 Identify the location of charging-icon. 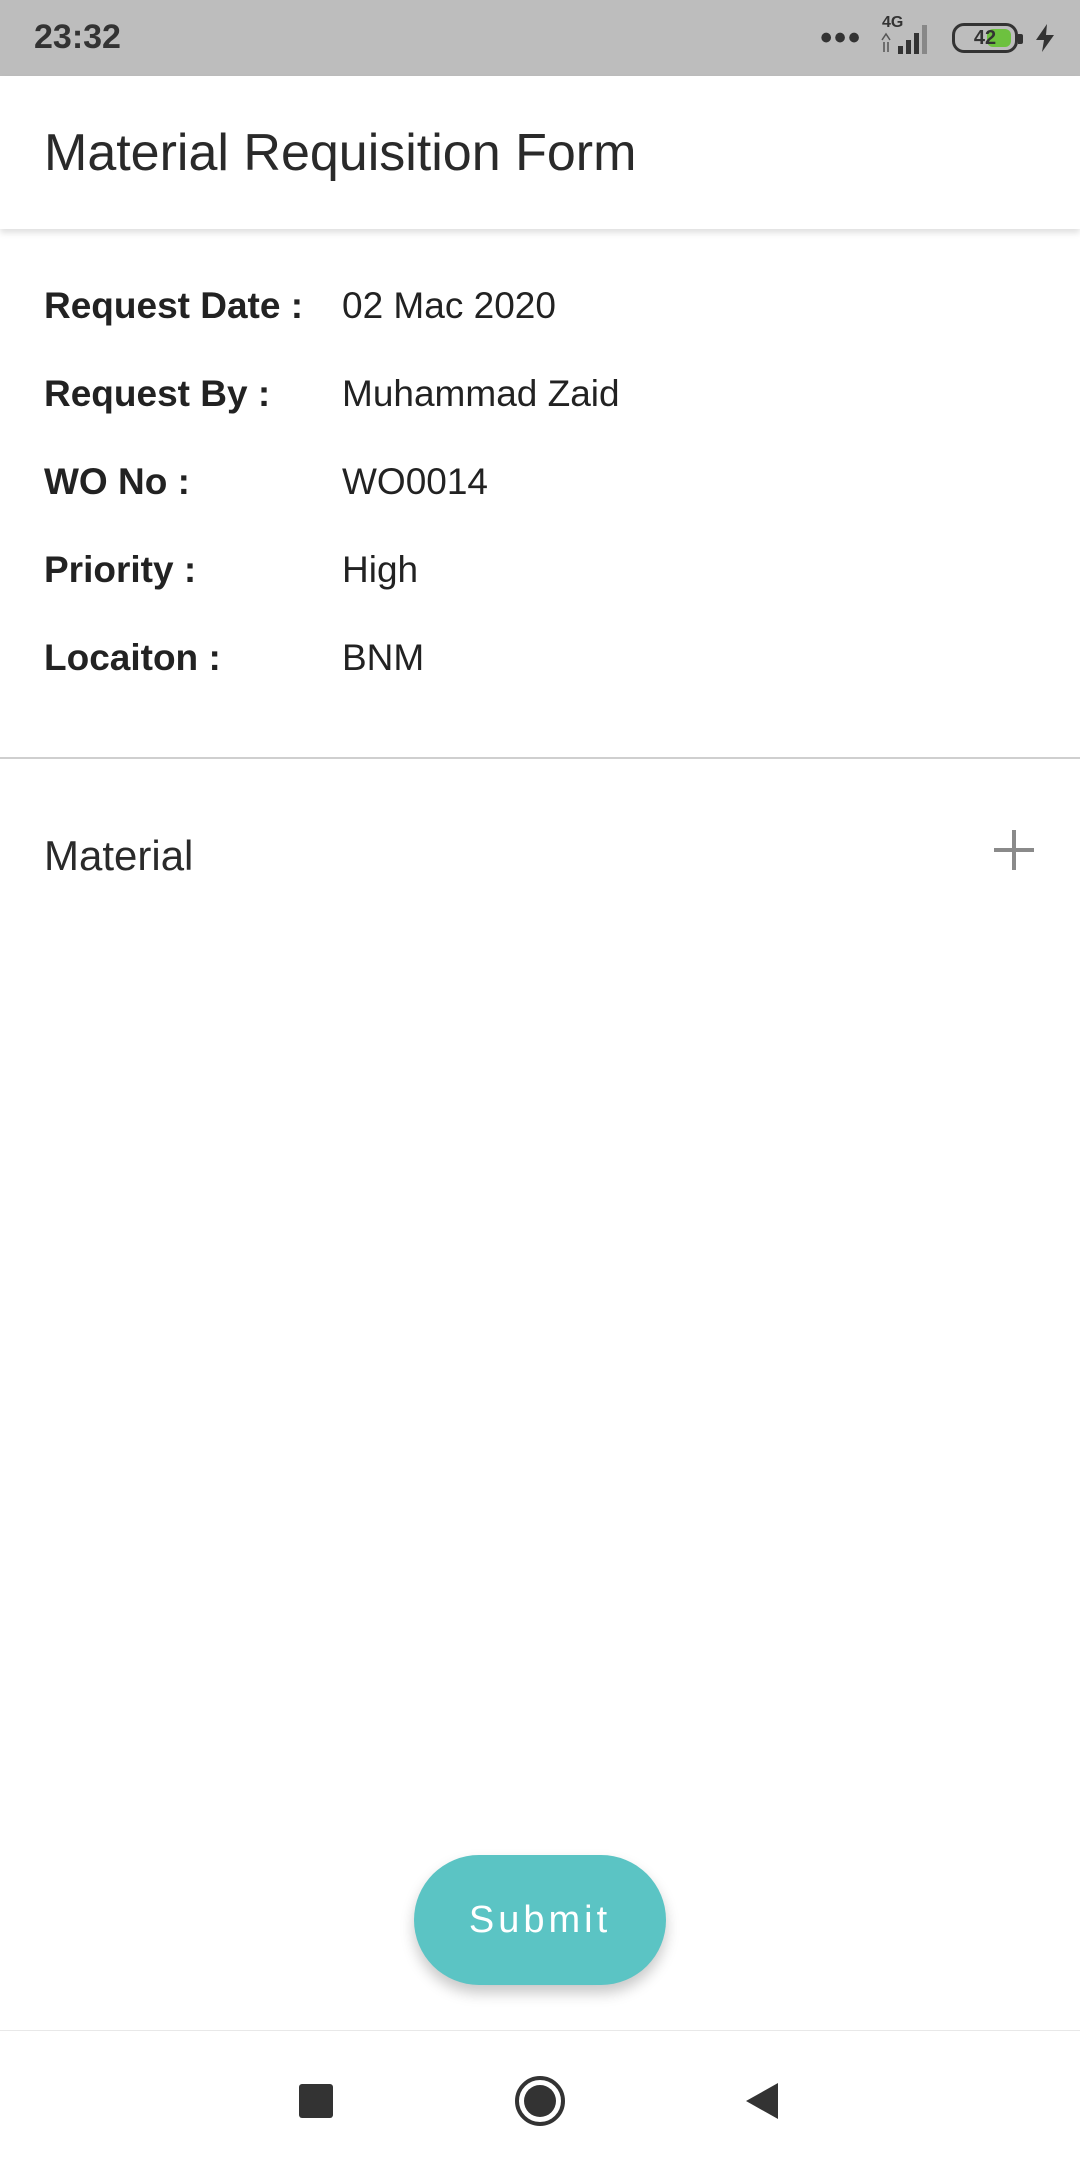
(1045, 38).